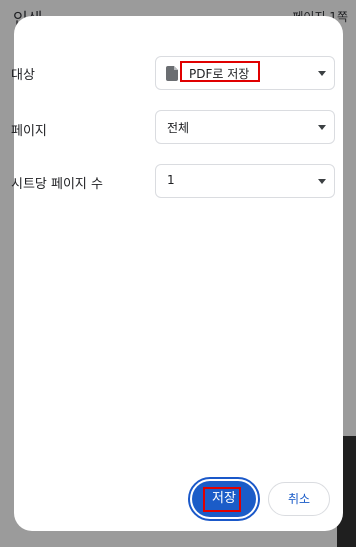 The height and width of the screenshot is (547, 356). What do you see at coordinates (245, 127) in the screenshot?
I see `pages-select: 전체` at bounding box center [245, 127].